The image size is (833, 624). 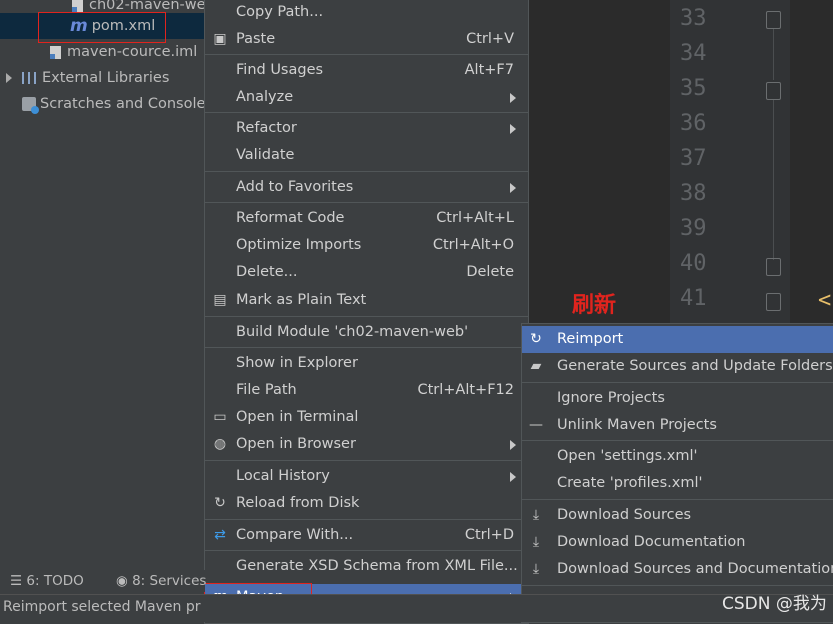 What do you see at coordinates (366, 218) in the screenshot?
I see `menu-item-reformat-code: Reformat Code Ctrl+Alt+L` at bounding box center [366, 218].